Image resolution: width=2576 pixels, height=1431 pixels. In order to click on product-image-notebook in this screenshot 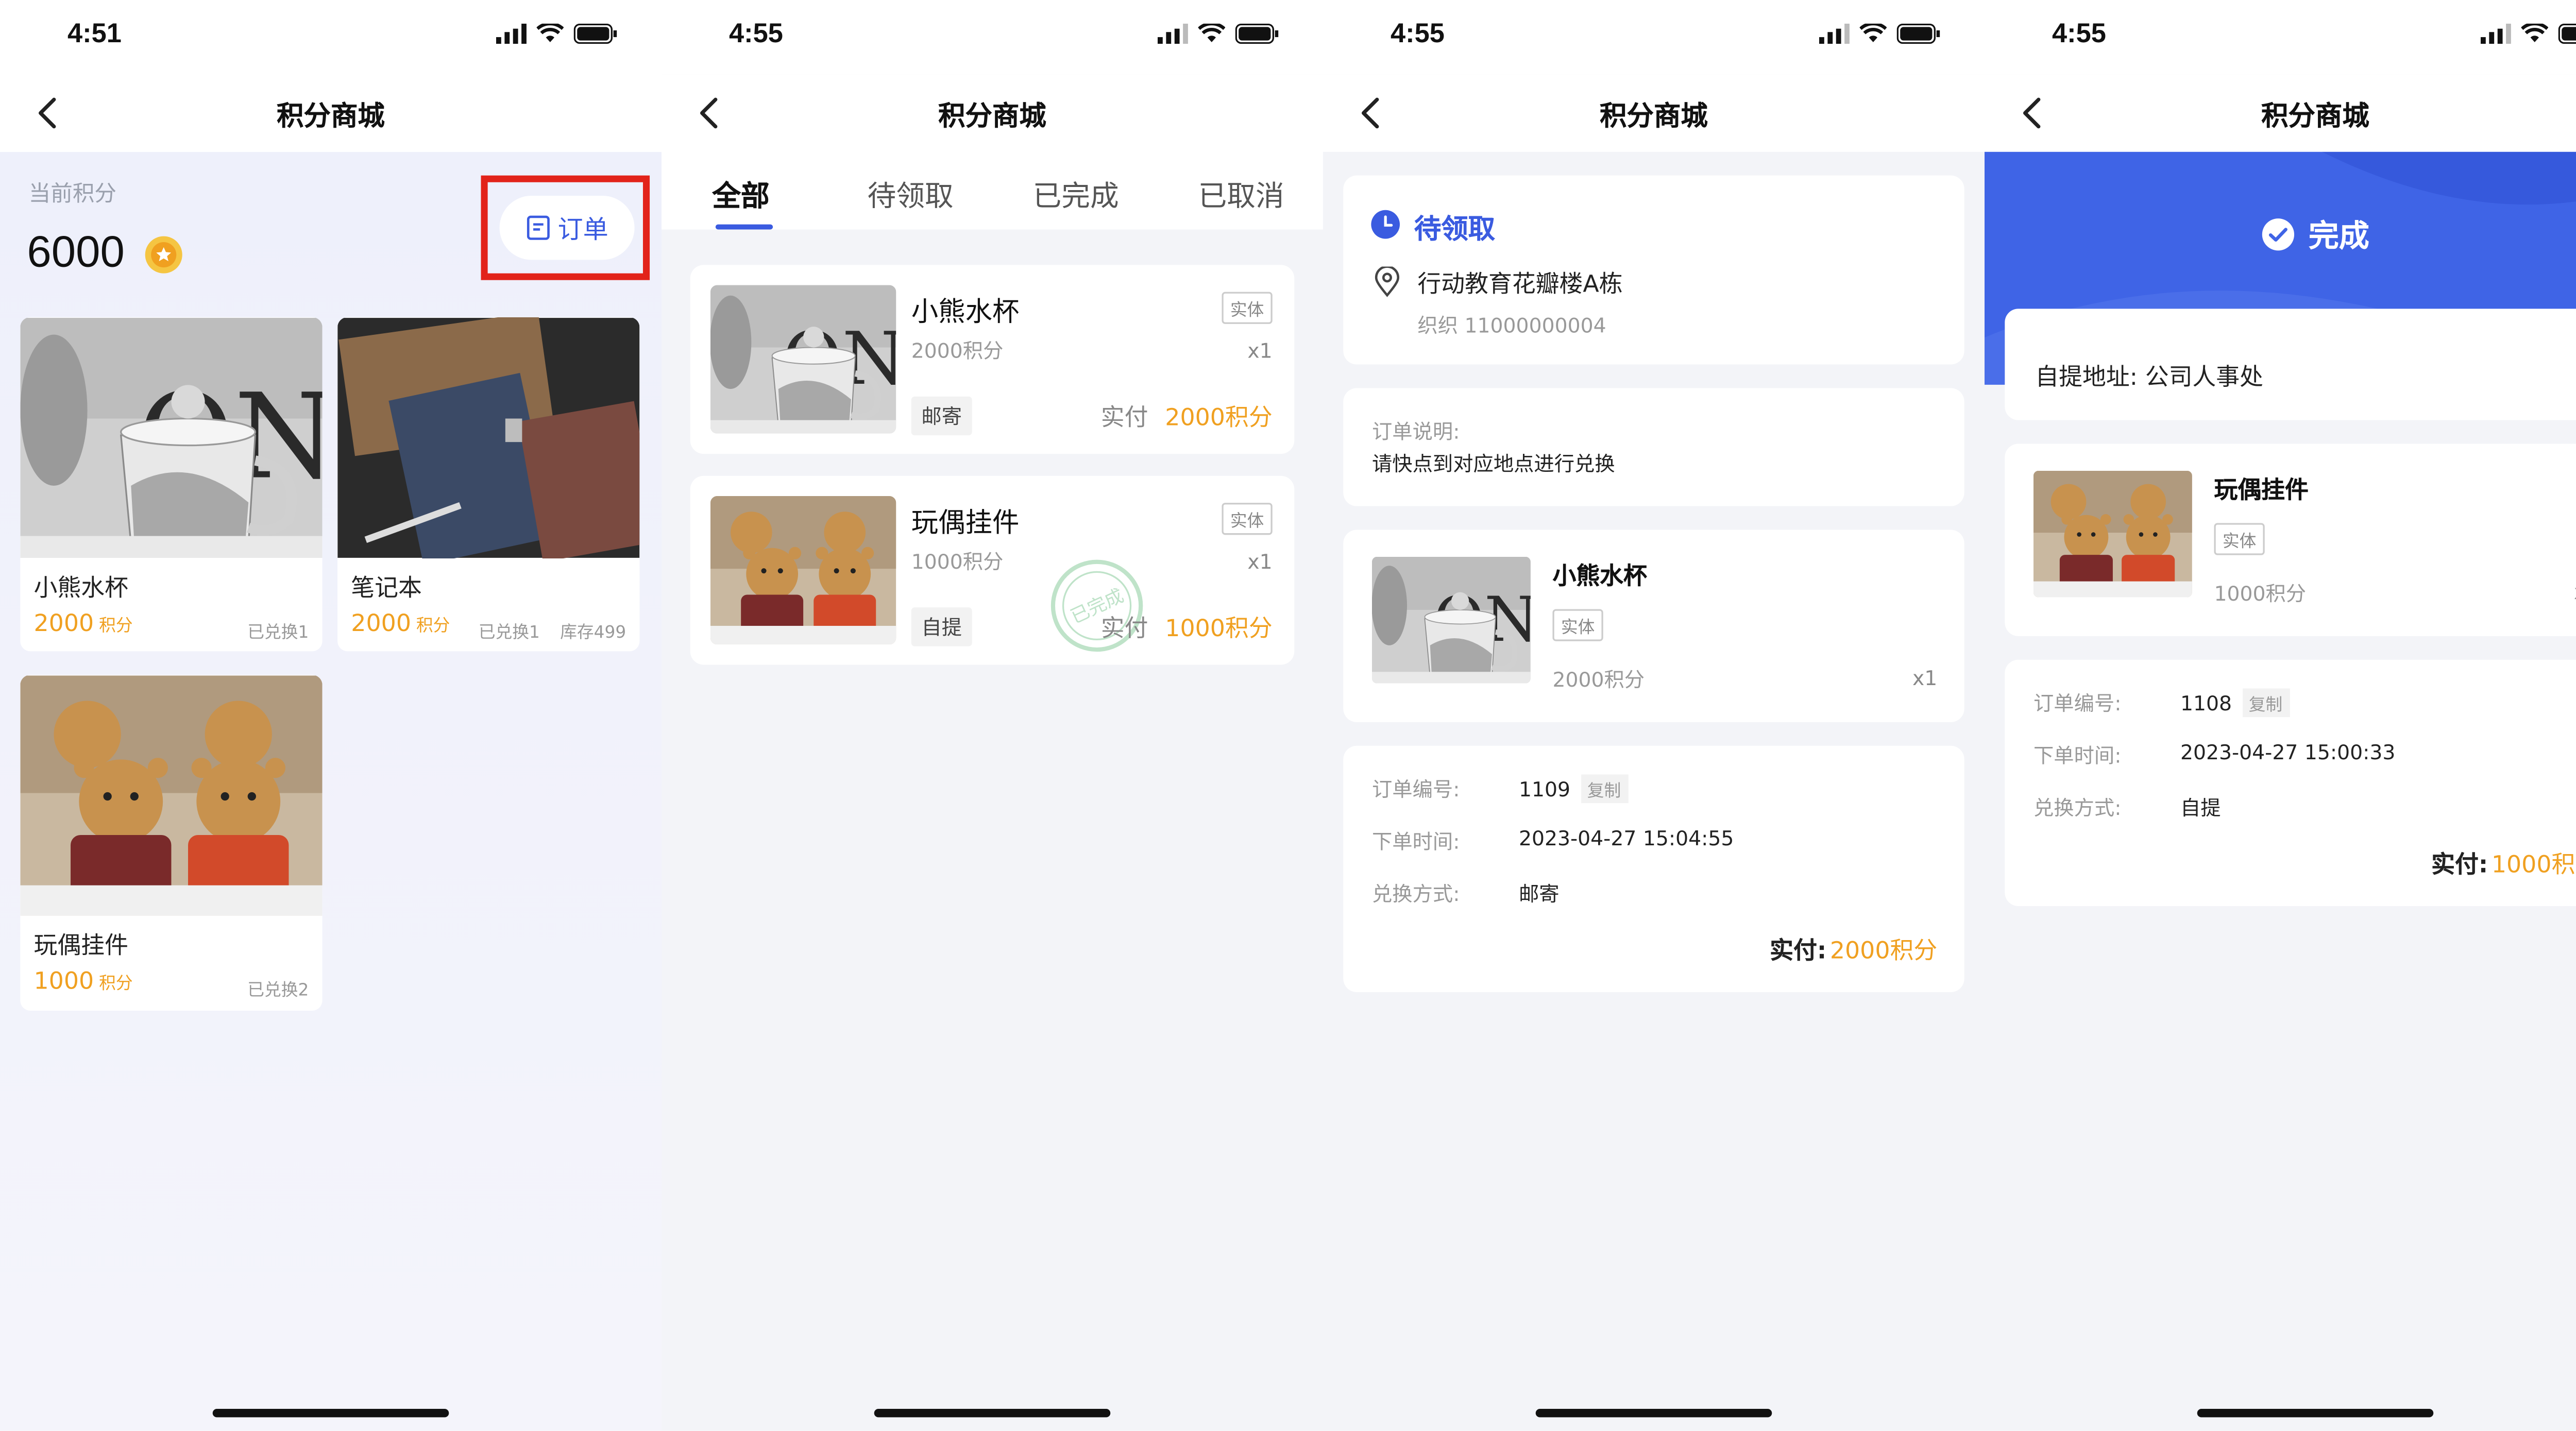, I will do `click(488, 437)`.